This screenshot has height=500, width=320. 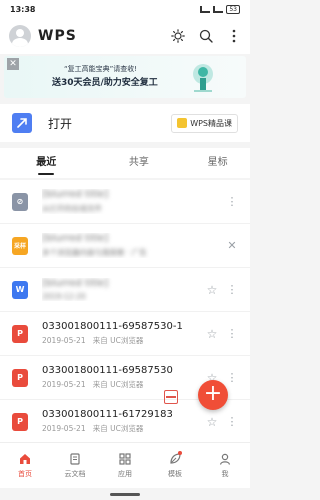 I want to click on battery-icon: 53, so click(x=233, y=9).